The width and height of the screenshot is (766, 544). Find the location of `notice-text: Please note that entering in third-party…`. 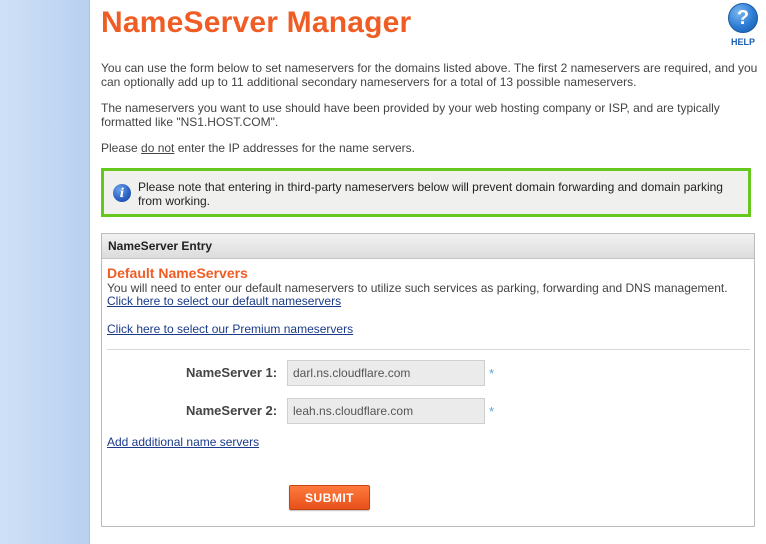

notice-text: Please note that entering in third-party… is located at coordinates (430, 194).